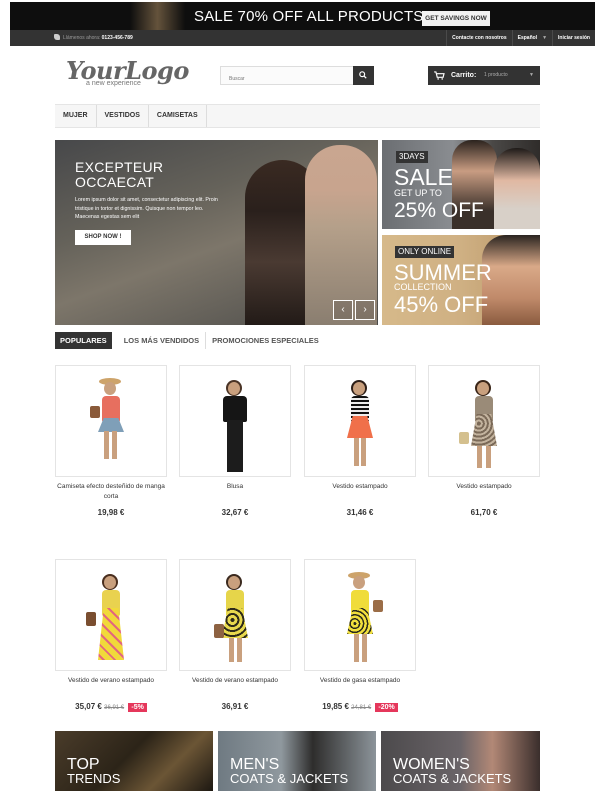 The image size is (595, 791). Describe the element at coordinates (343, 310) in the screenshot. I see `chevron-left-icon: ‹` at that location.